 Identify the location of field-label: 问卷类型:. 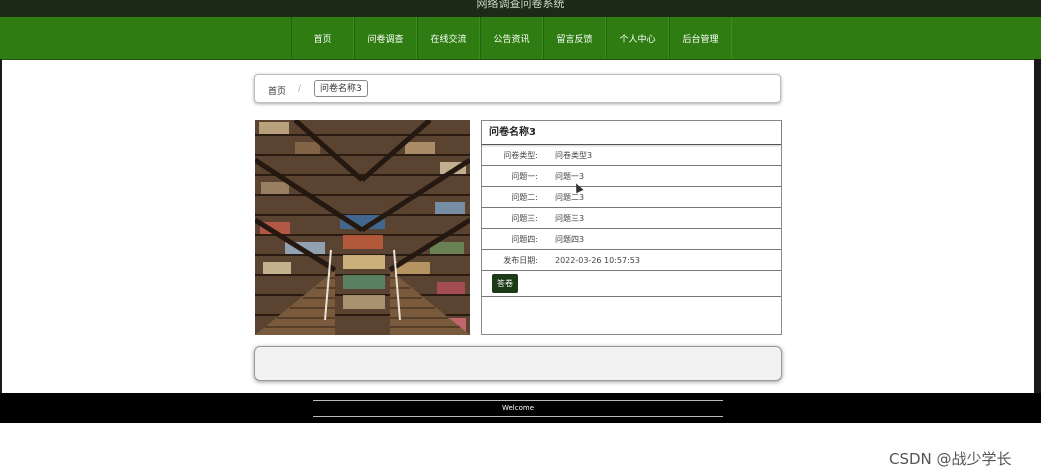
(520, 155).